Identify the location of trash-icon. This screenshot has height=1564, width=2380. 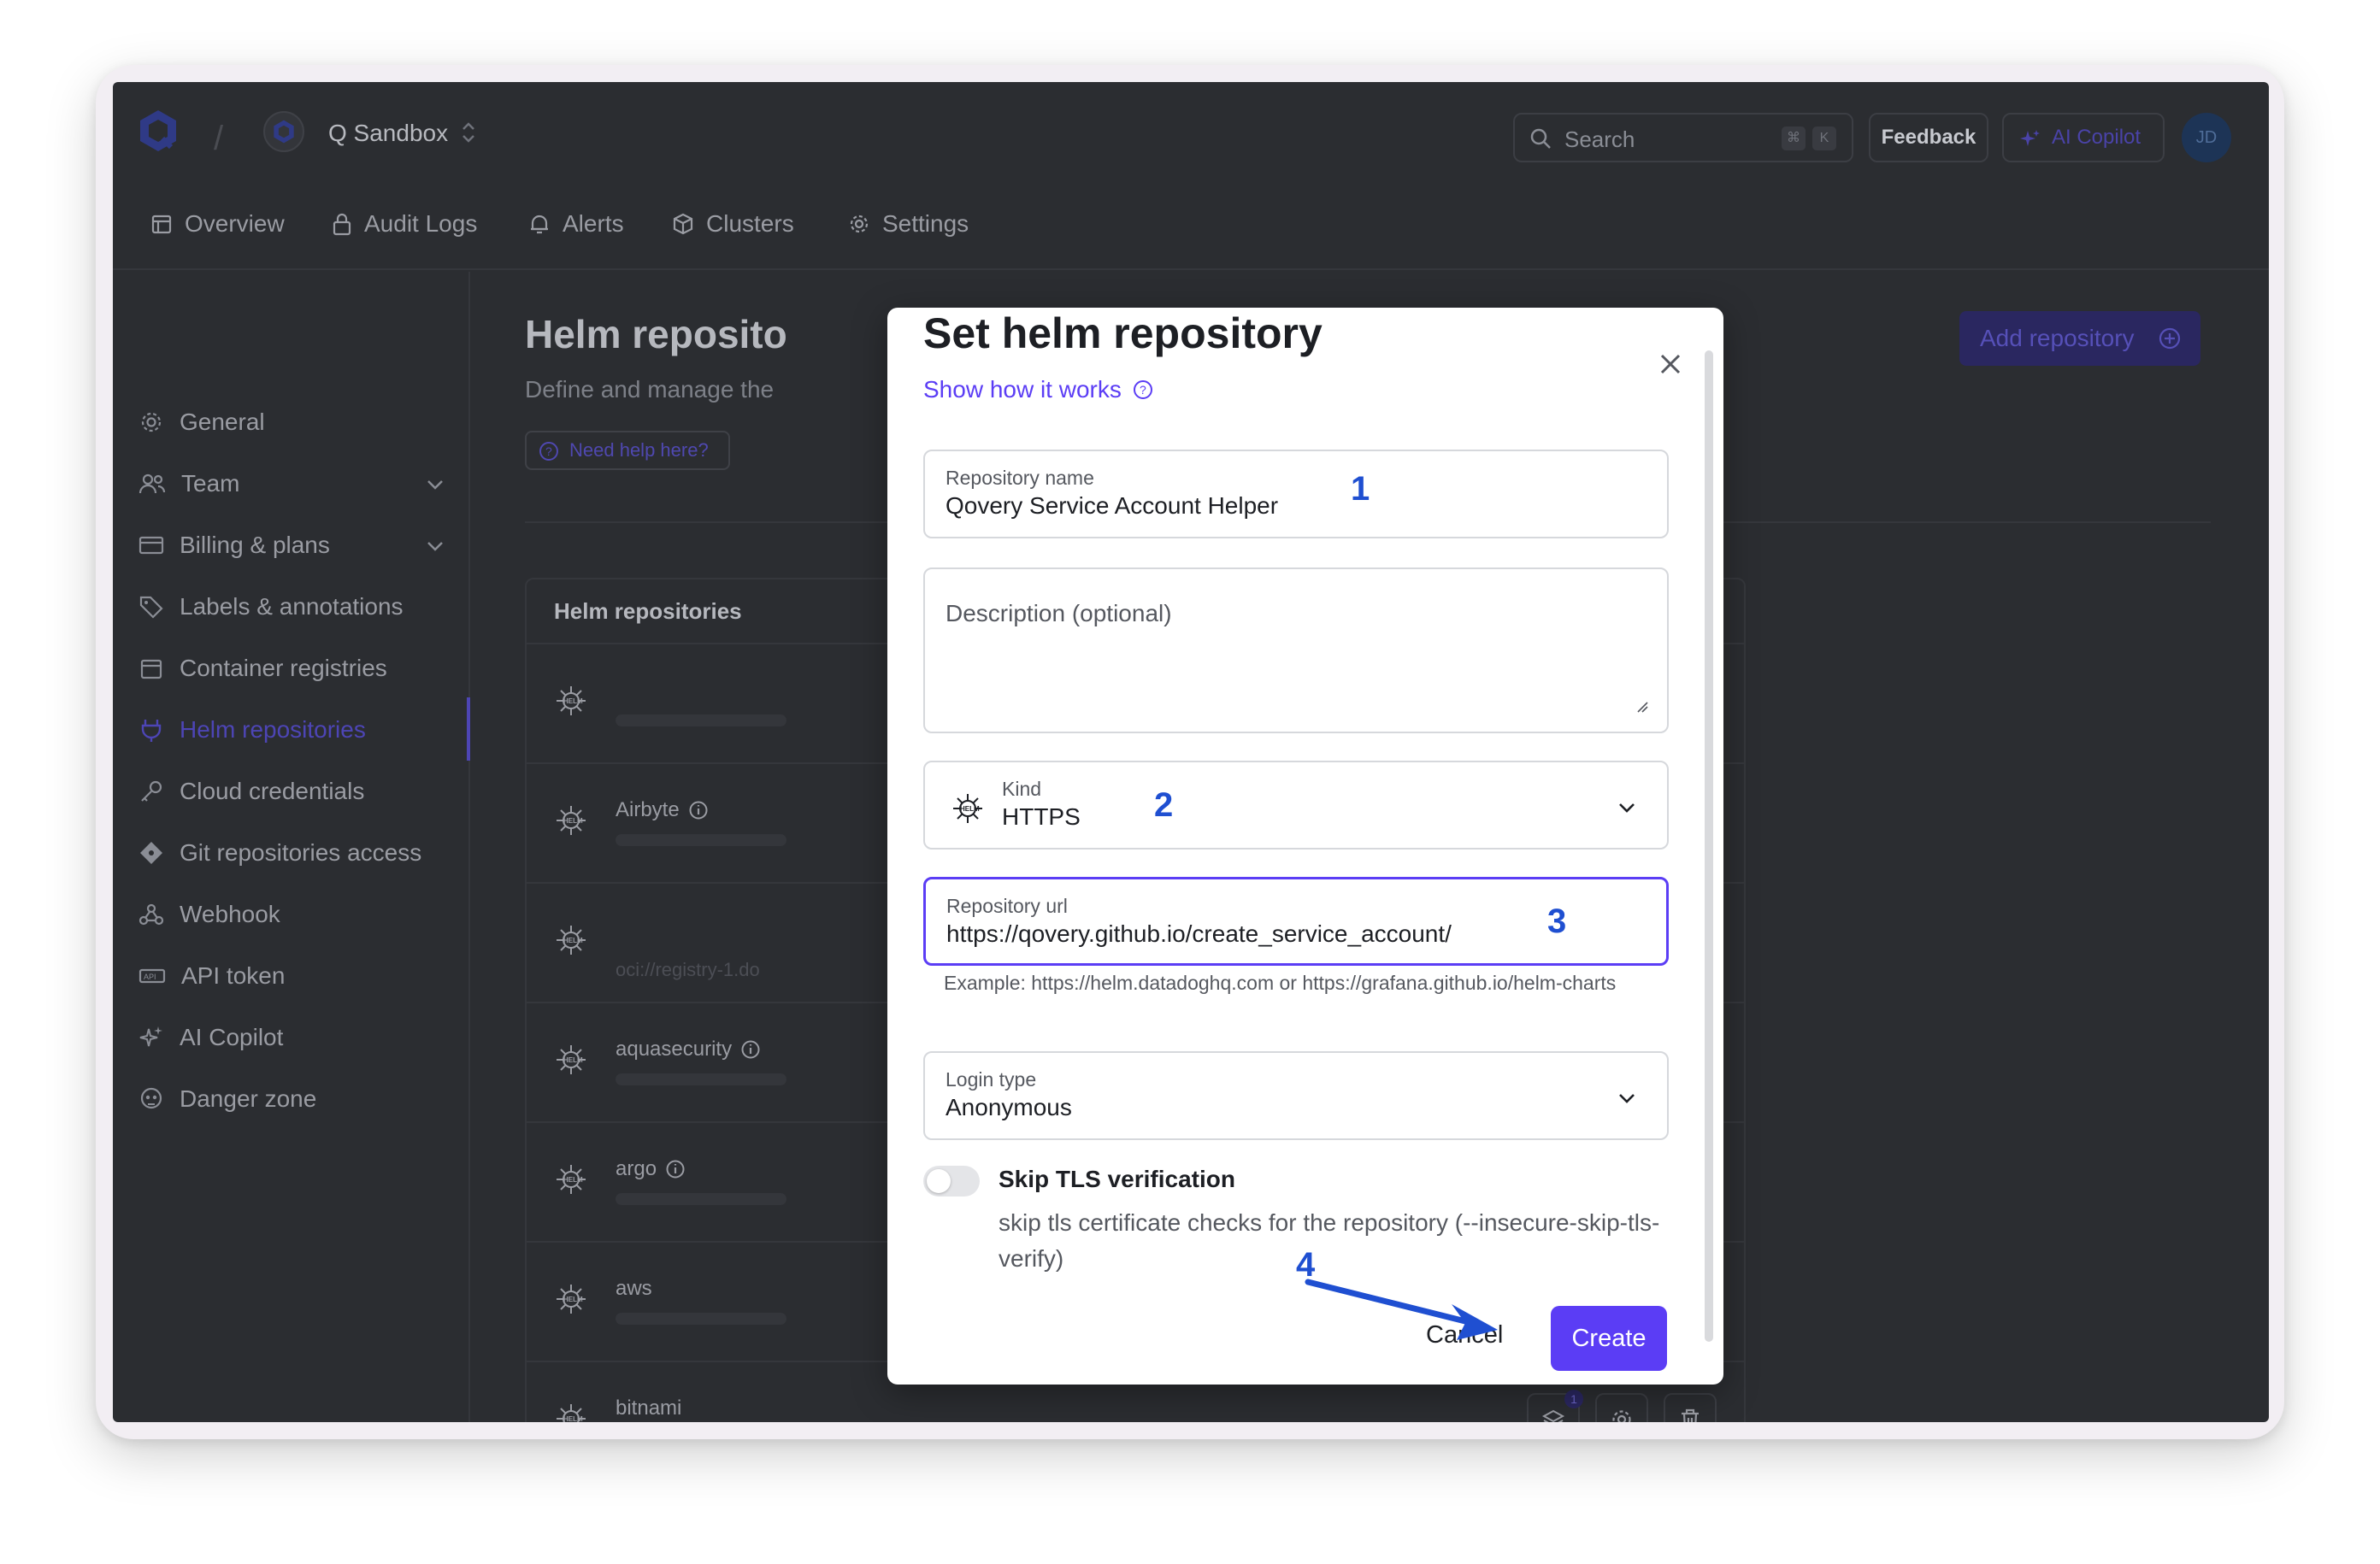
(1691, 1415).